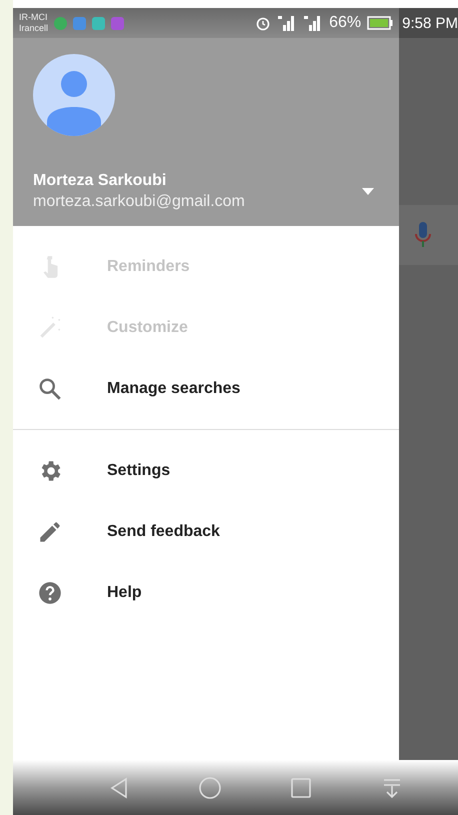 This screenshot has height=815, width=458. What do you see at coordinates (345, 23) in the screenshot?
I see `battery-percent: 66%` at bounding box center [345, 23].